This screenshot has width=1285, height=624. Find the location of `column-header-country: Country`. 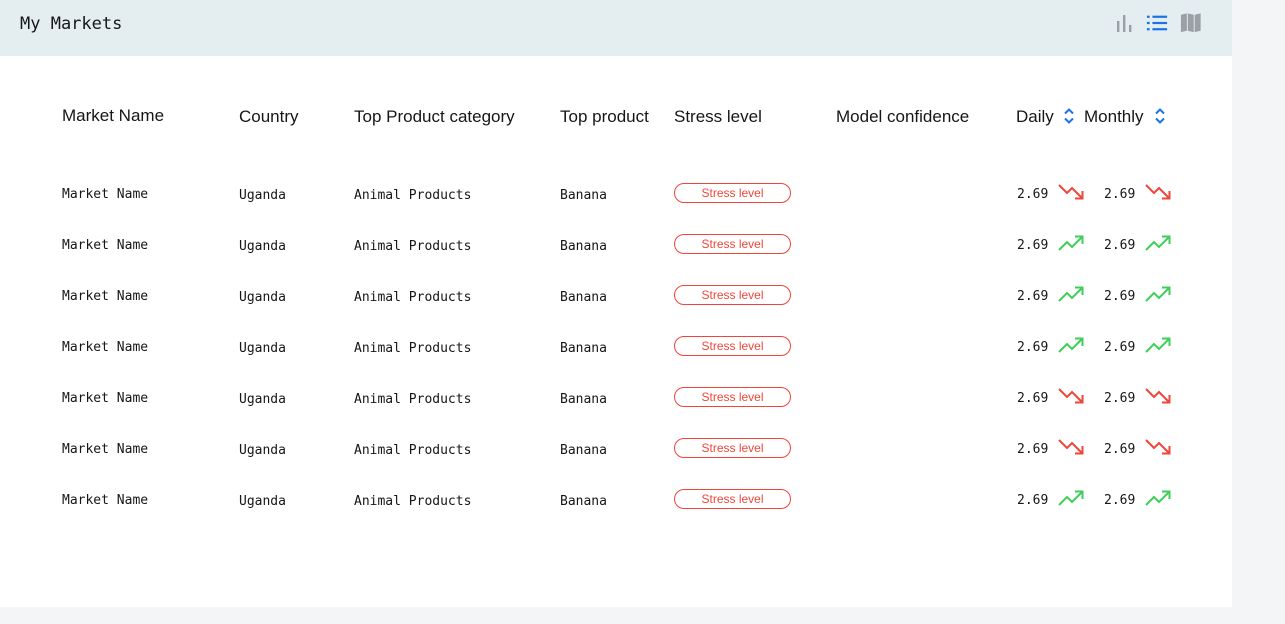

column-header-country: Country is located at coordinates (269, 116).